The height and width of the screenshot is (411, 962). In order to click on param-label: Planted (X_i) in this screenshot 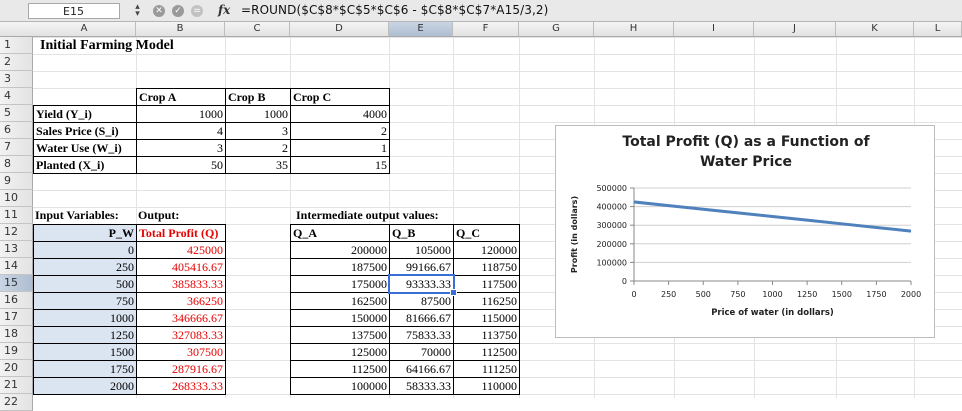, I will do `click(85, 165)`.